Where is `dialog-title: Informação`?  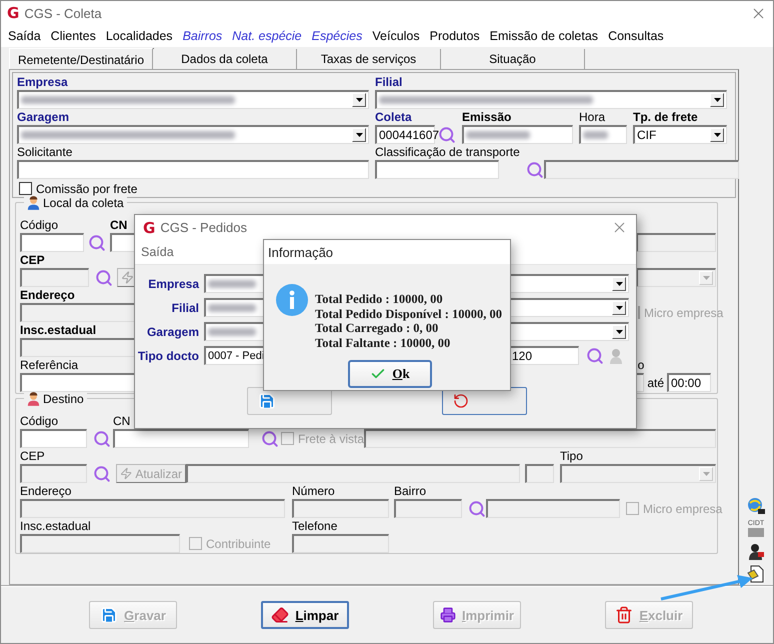
dialog-title: Informação is located at coordinates (301, 252).